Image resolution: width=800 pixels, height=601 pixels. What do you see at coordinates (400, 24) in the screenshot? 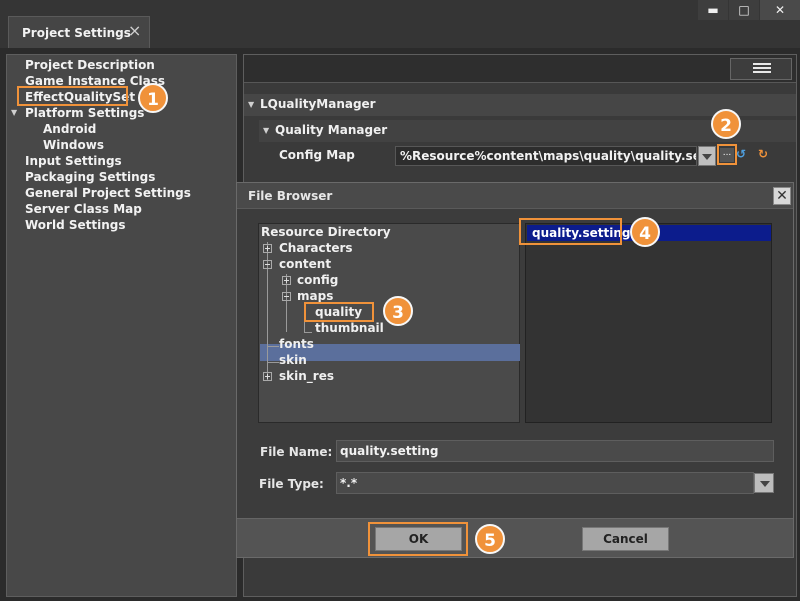
I see `title-bar: Project Settings × ▬ □ ✕` at bounding box center [400, 24].